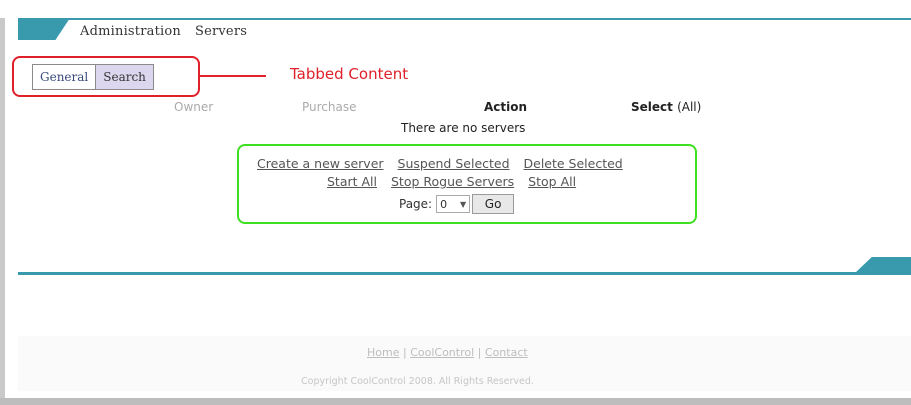  I want to click on breadcrumb: Administration Servers, so click(170, 31).